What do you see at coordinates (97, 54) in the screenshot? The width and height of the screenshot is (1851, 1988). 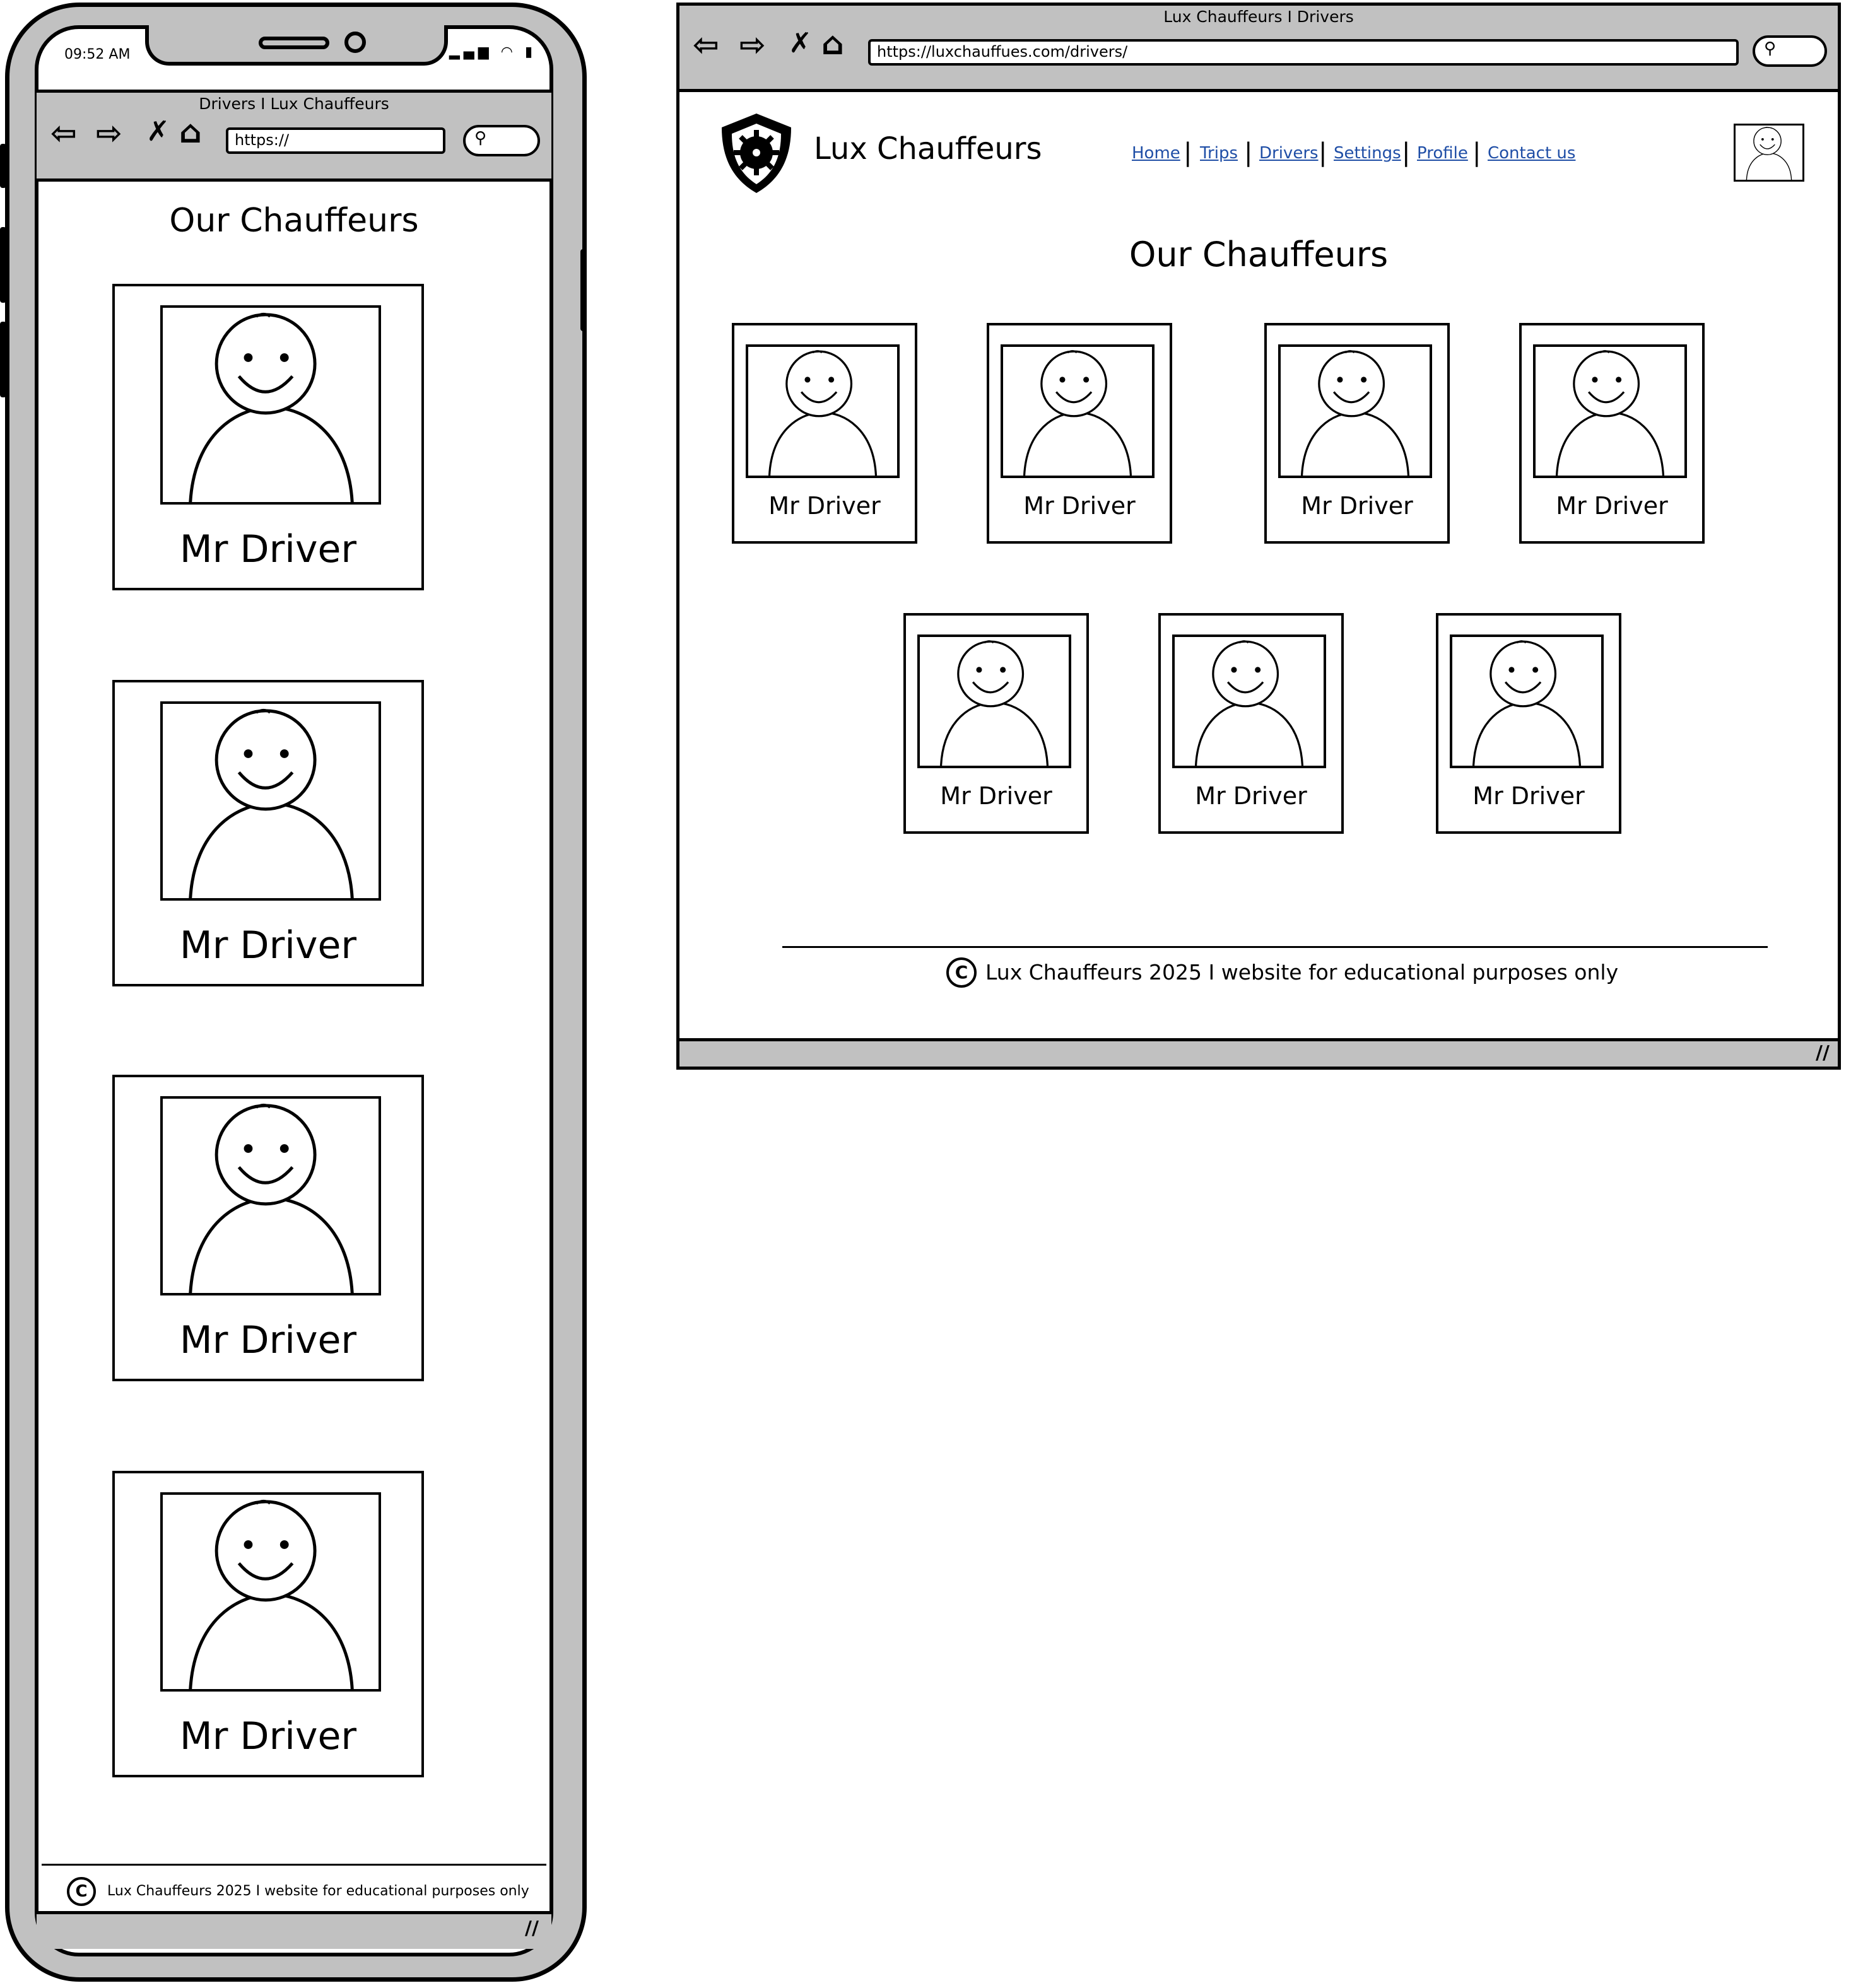 I see `status-bar-time: 09:52 AM` at bounding box center [97, 54].